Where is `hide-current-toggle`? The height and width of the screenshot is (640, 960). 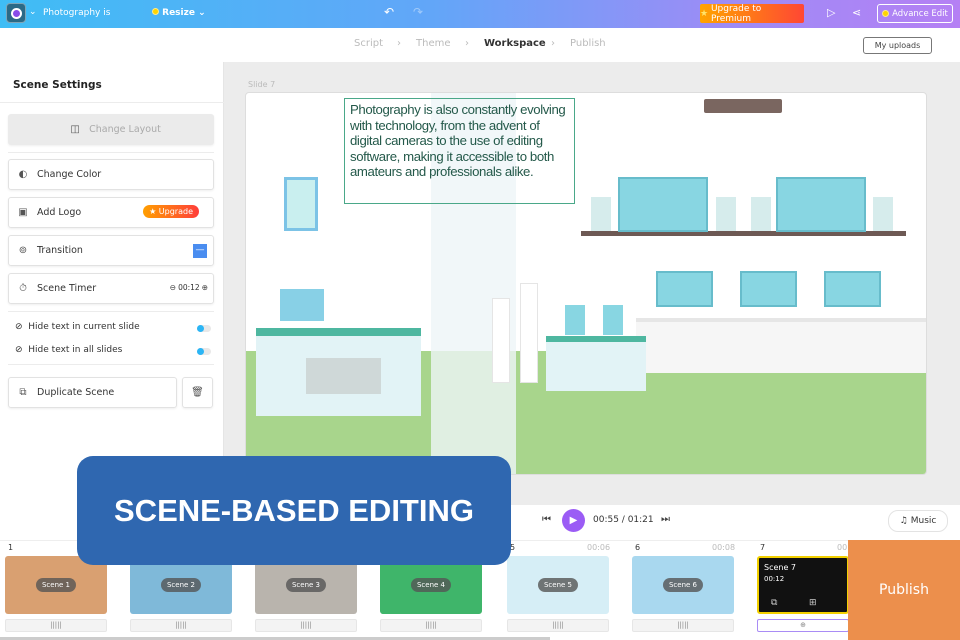 hide-current-toggle is located at coordinates (204, 328).